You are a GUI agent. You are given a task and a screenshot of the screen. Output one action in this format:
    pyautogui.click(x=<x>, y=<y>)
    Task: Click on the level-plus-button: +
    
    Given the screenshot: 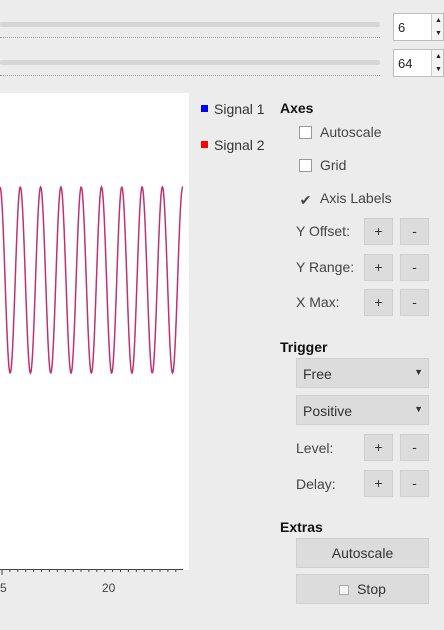 What is the action you would take?
    pyautogui.click(x=378, y=447)
    